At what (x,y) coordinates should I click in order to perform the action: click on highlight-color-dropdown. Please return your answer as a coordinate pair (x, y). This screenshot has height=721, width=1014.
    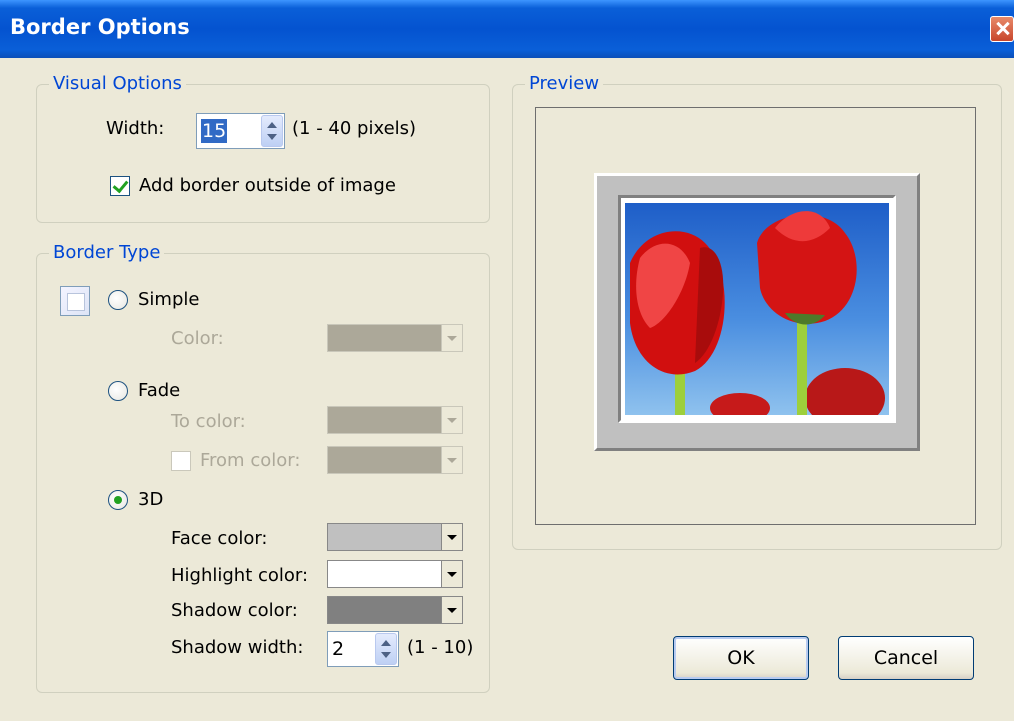
    Looking at the image, I should click on (395, 574).